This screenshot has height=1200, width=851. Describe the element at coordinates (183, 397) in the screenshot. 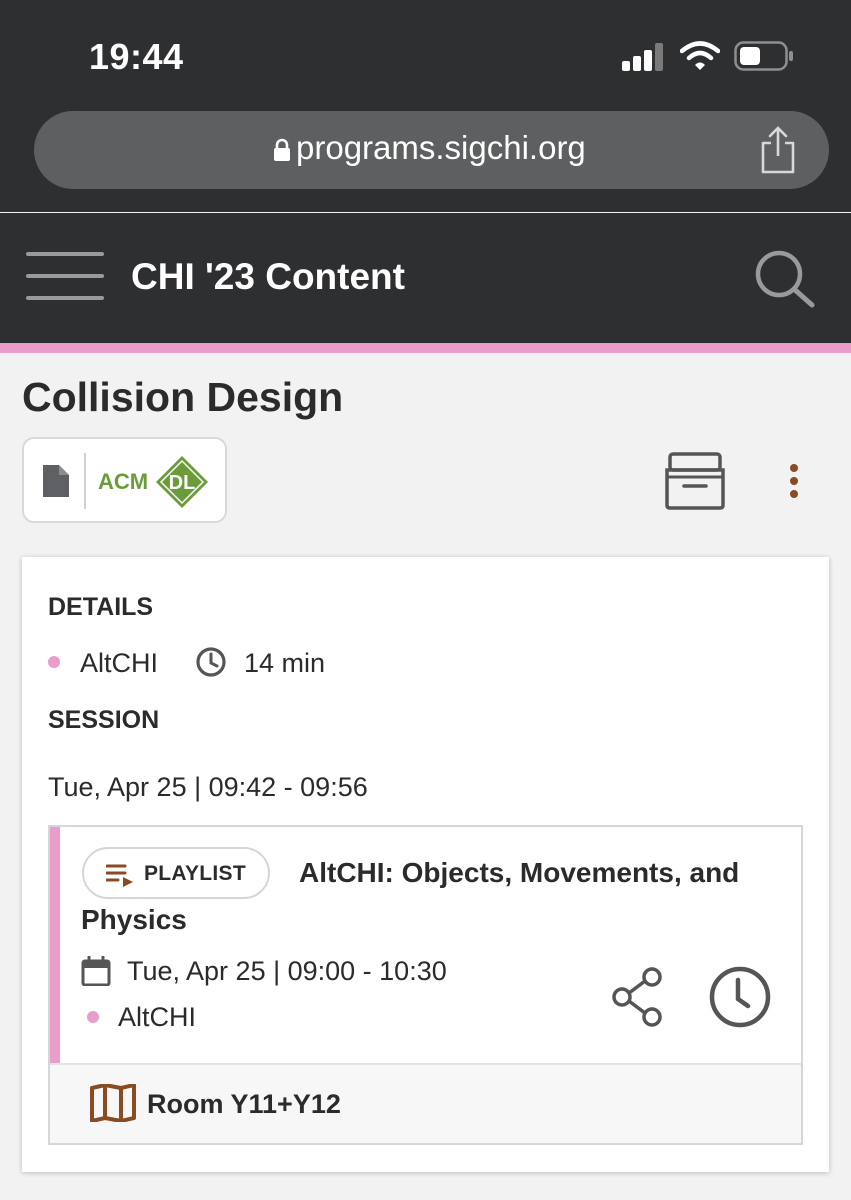

I see `page-title: Collision Design` at that location.